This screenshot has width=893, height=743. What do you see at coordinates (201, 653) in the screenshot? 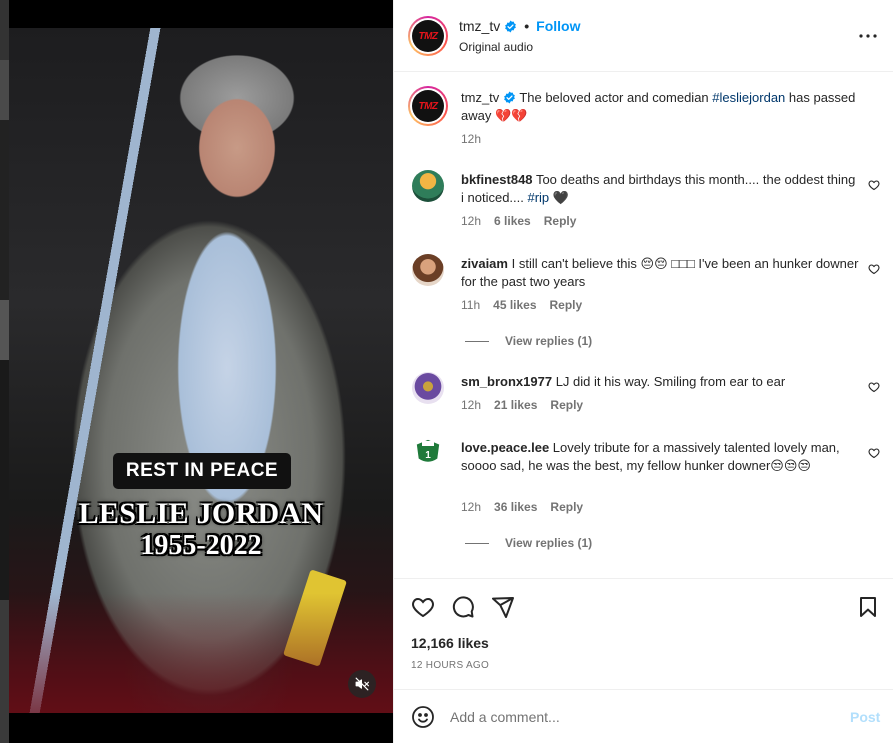
I see `red-carpet` at bounding box center [201, 653].